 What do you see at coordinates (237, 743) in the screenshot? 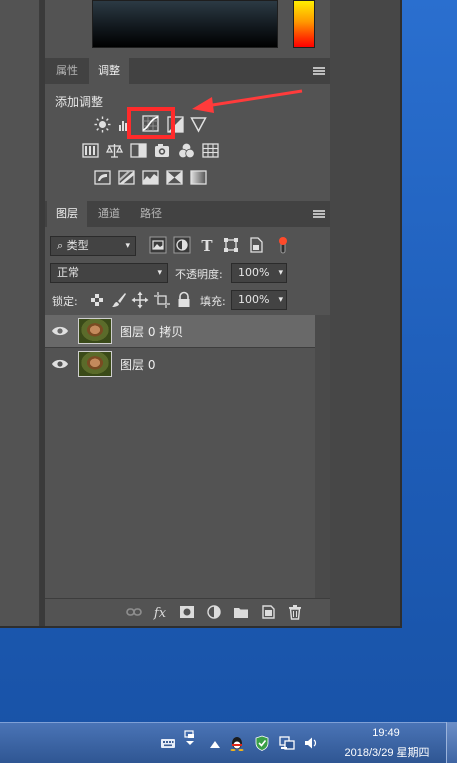
I see `qq-icon` at bounding box center [237, 743].